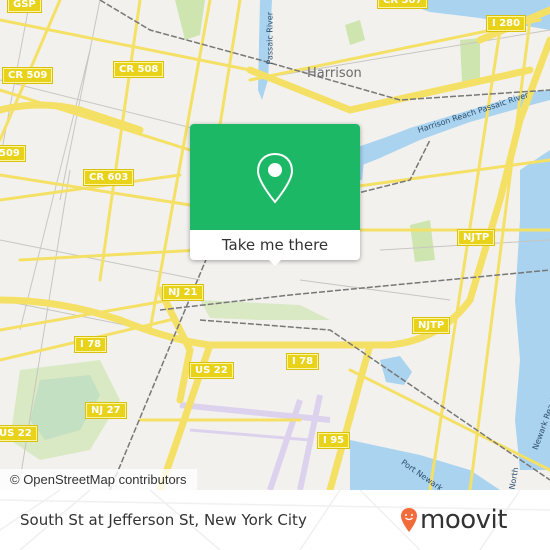 The width and height of the screenshot is (550, 550). I want to click on route-shield-cr509: CR 509, so click(27, 75).